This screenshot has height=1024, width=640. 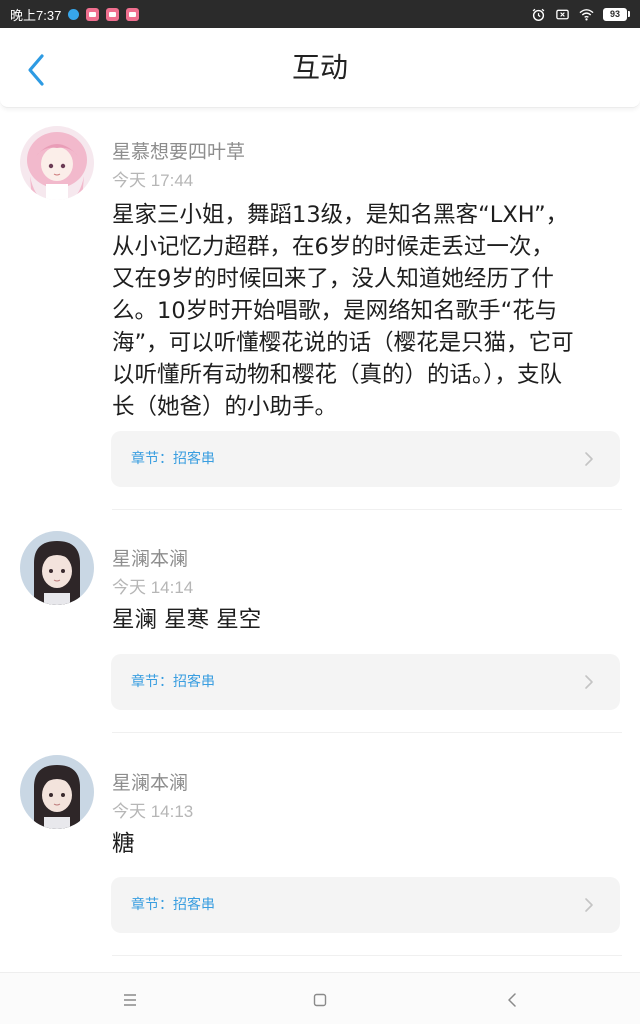 I want to click on status-right: 93, so click(x=580, y=14).